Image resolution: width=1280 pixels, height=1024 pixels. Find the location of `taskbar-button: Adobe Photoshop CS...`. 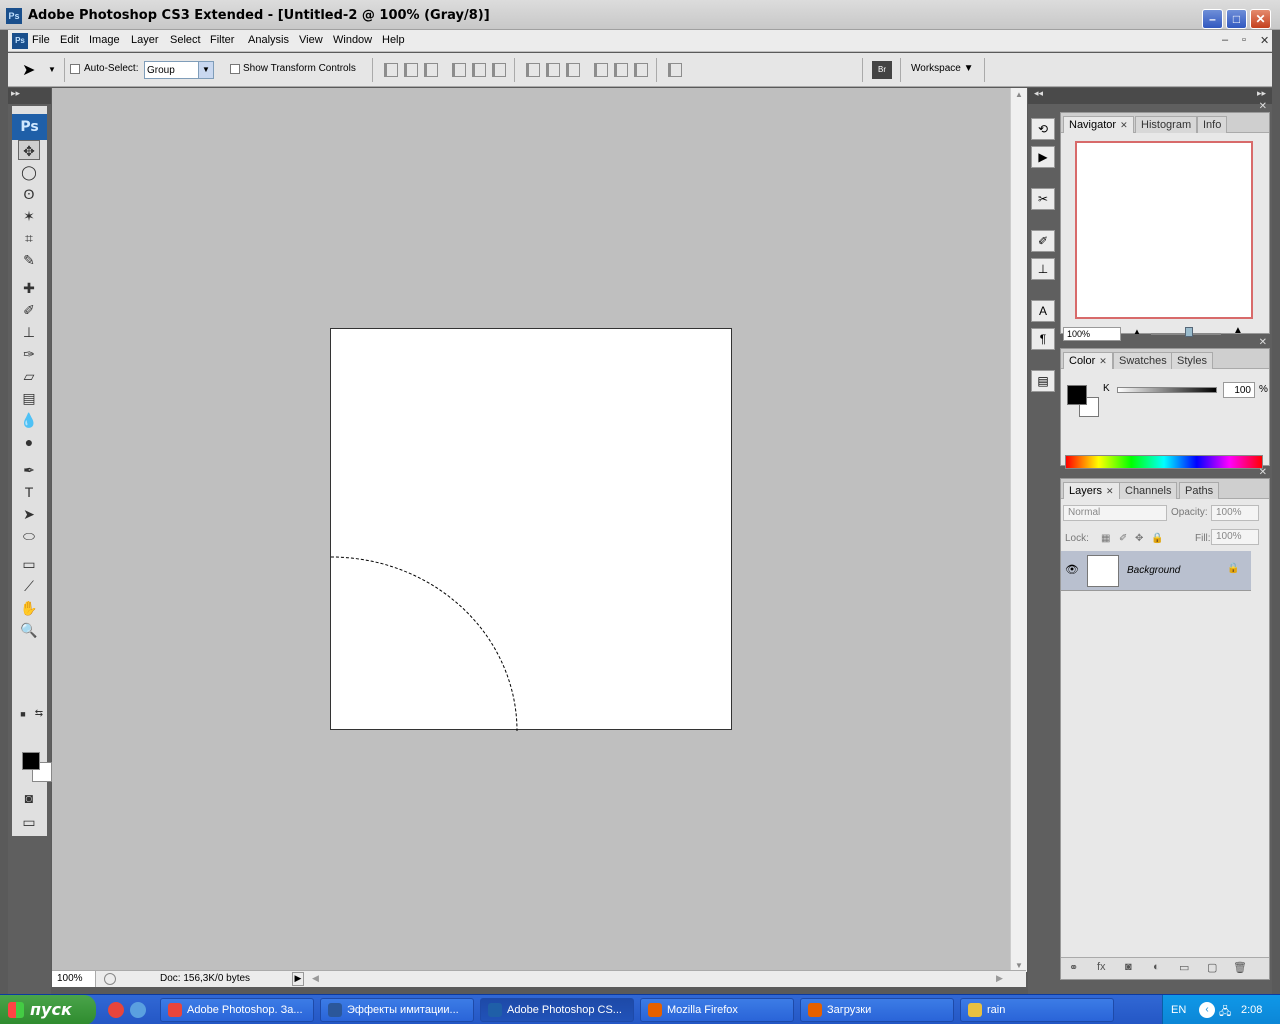

taskbar-button: Adobe Photoshop CS... is located at coordinates (557, 1010).